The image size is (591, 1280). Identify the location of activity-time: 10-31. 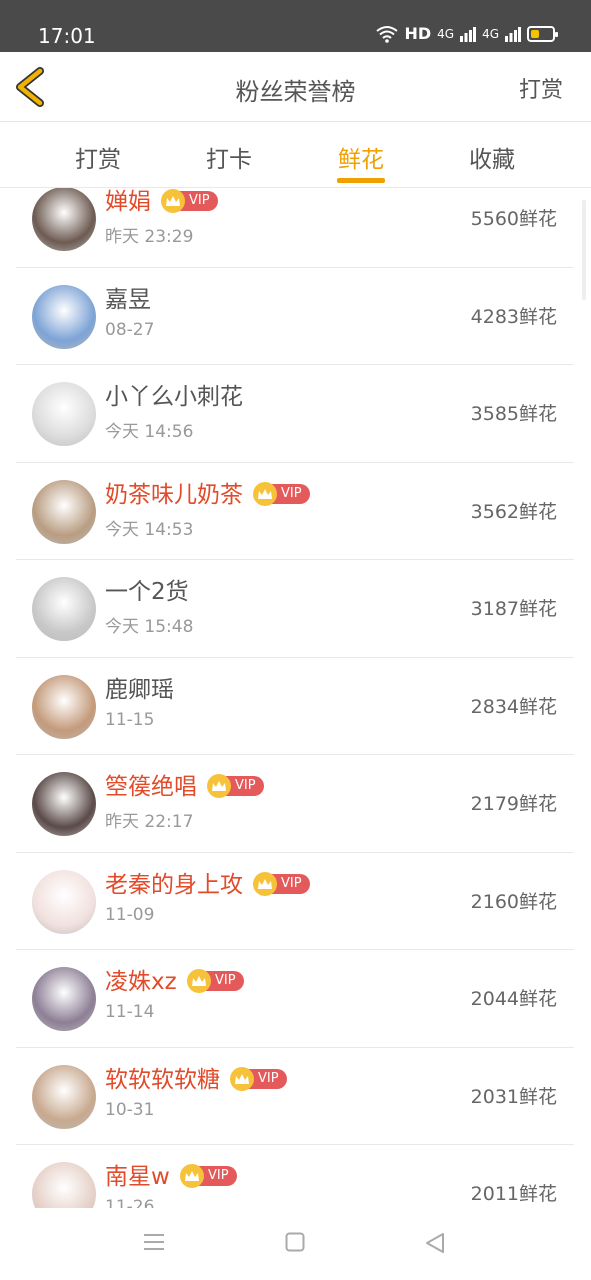
(130, 1109).